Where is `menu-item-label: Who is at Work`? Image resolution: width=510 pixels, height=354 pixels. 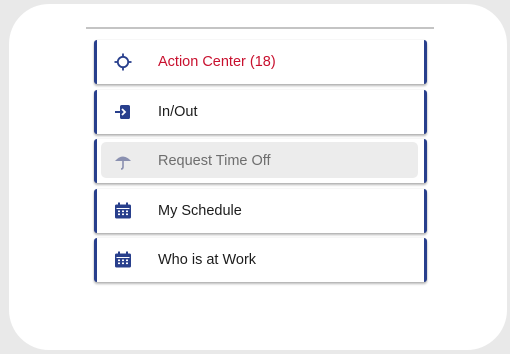
menu-item-label: Who is at Work is located at coordinates (207, 260).